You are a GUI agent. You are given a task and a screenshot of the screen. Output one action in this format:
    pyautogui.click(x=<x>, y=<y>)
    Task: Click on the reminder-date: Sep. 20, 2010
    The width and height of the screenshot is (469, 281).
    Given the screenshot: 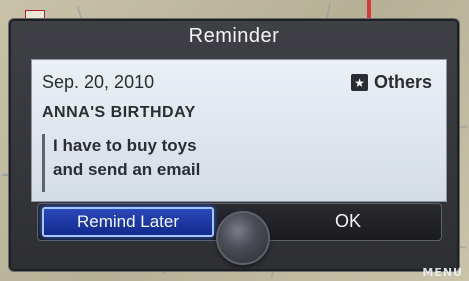 What is the action you would take?
    pyautogui.click(x=98, y=82)
    